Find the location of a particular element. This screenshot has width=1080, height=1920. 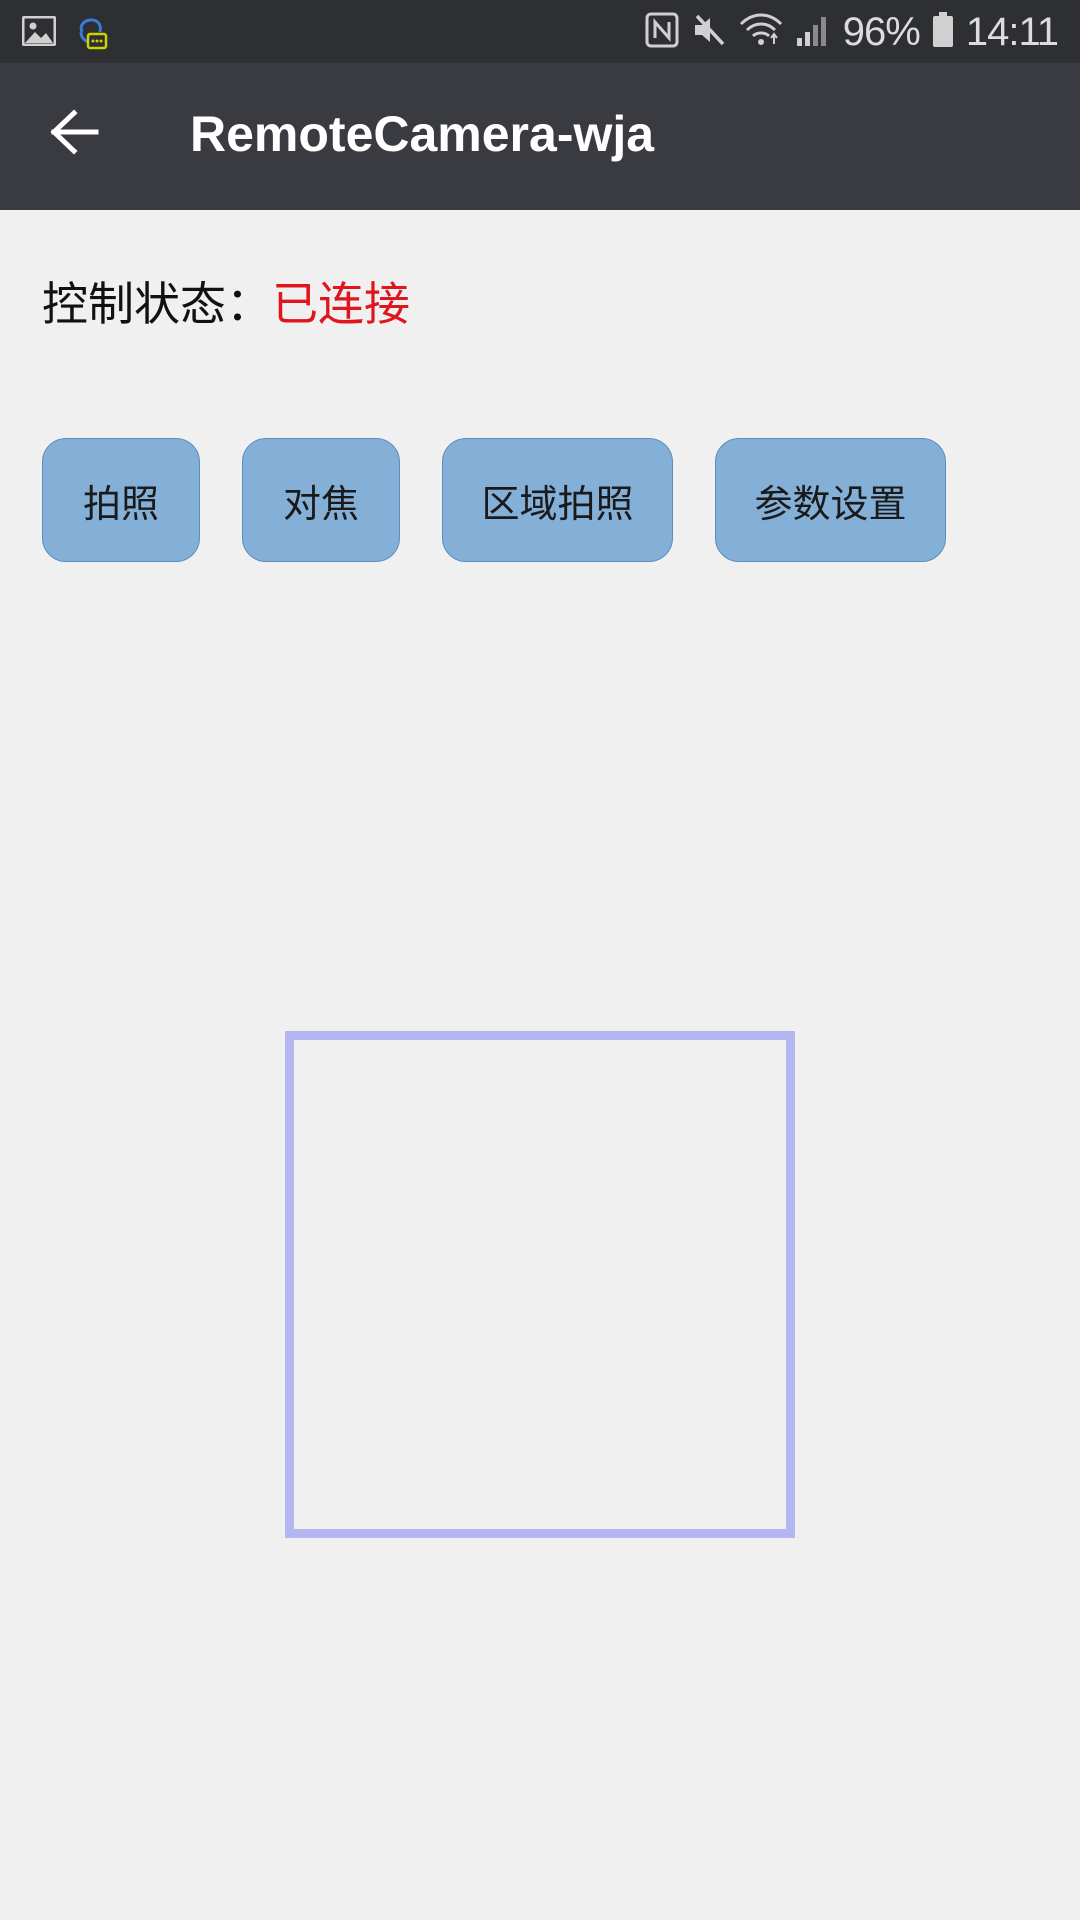

control-status: 控制状态：已连接 is located at coordinates (226, 301).